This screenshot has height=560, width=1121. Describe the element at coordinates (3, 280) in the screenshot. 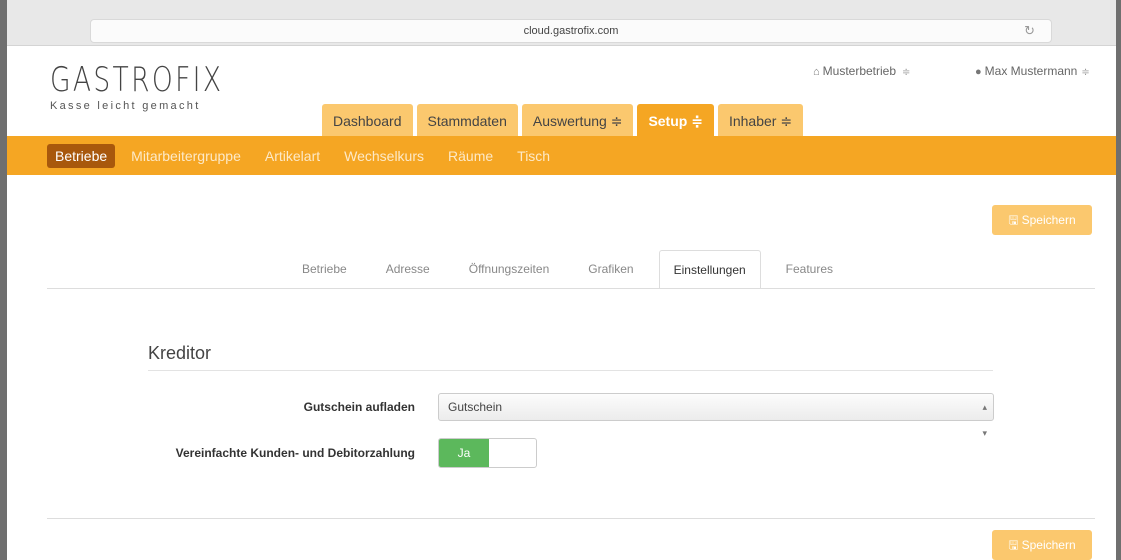

I see `window-frame-left` at that location.